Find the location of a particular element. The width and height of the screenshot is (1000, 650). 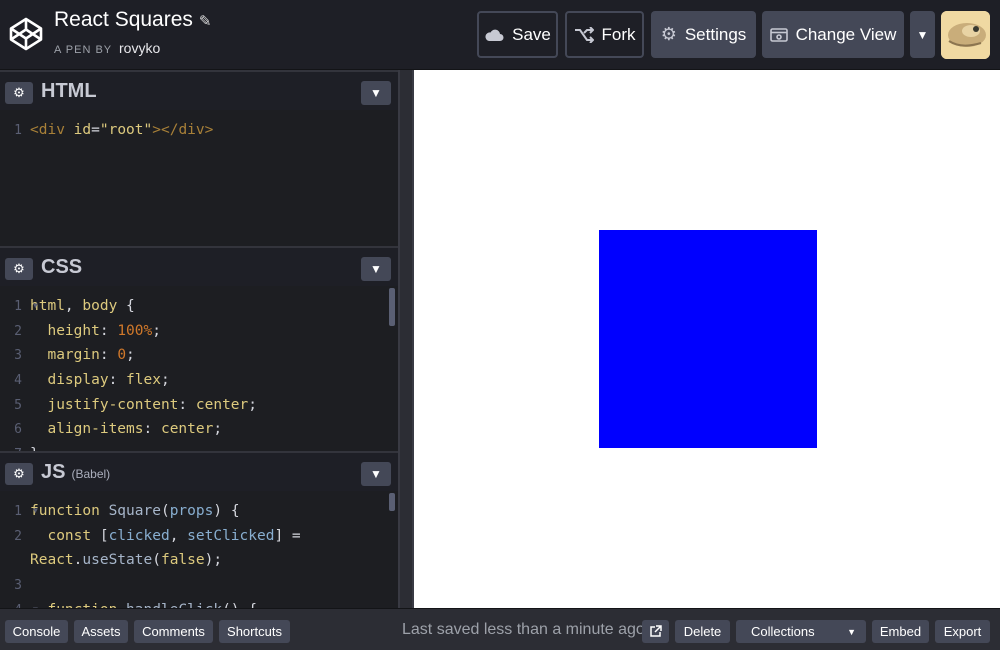

author-link: rovyko is located at coordinates (139, 48).